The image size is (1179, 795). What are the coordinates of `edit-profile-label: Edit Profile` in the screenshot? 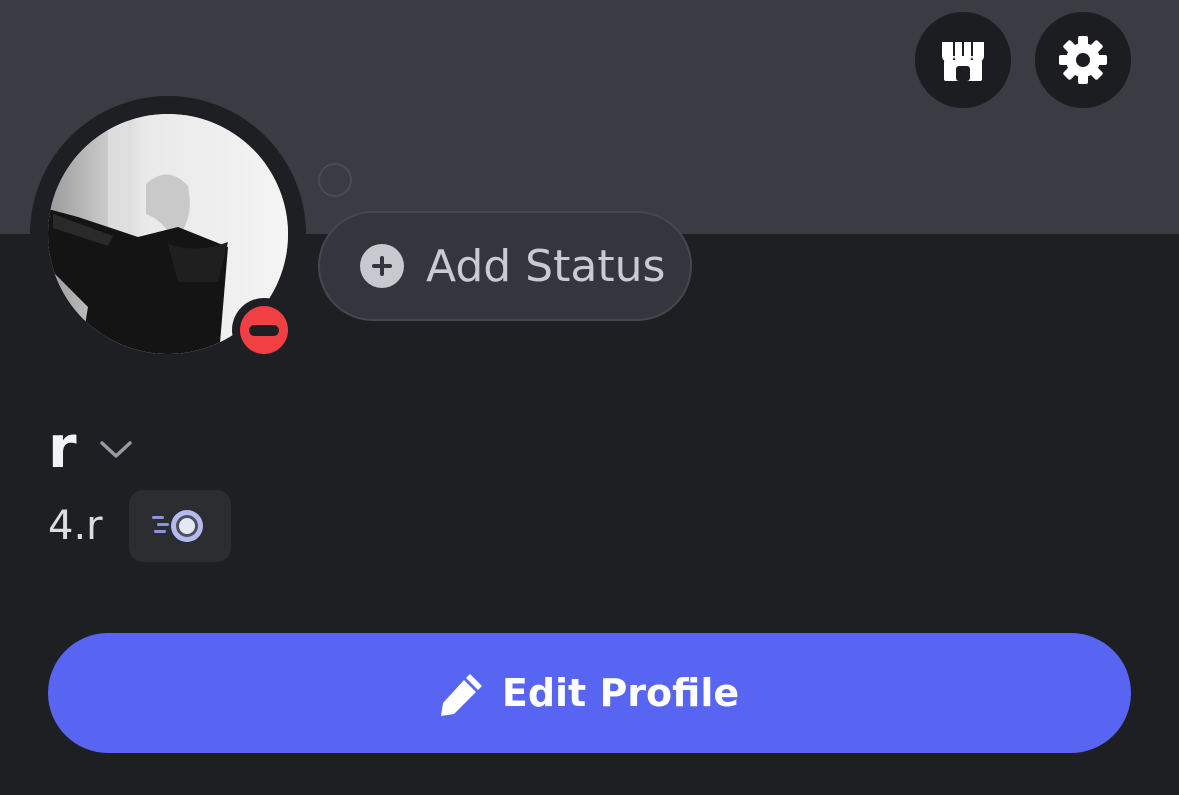 It's located at (620, 693).